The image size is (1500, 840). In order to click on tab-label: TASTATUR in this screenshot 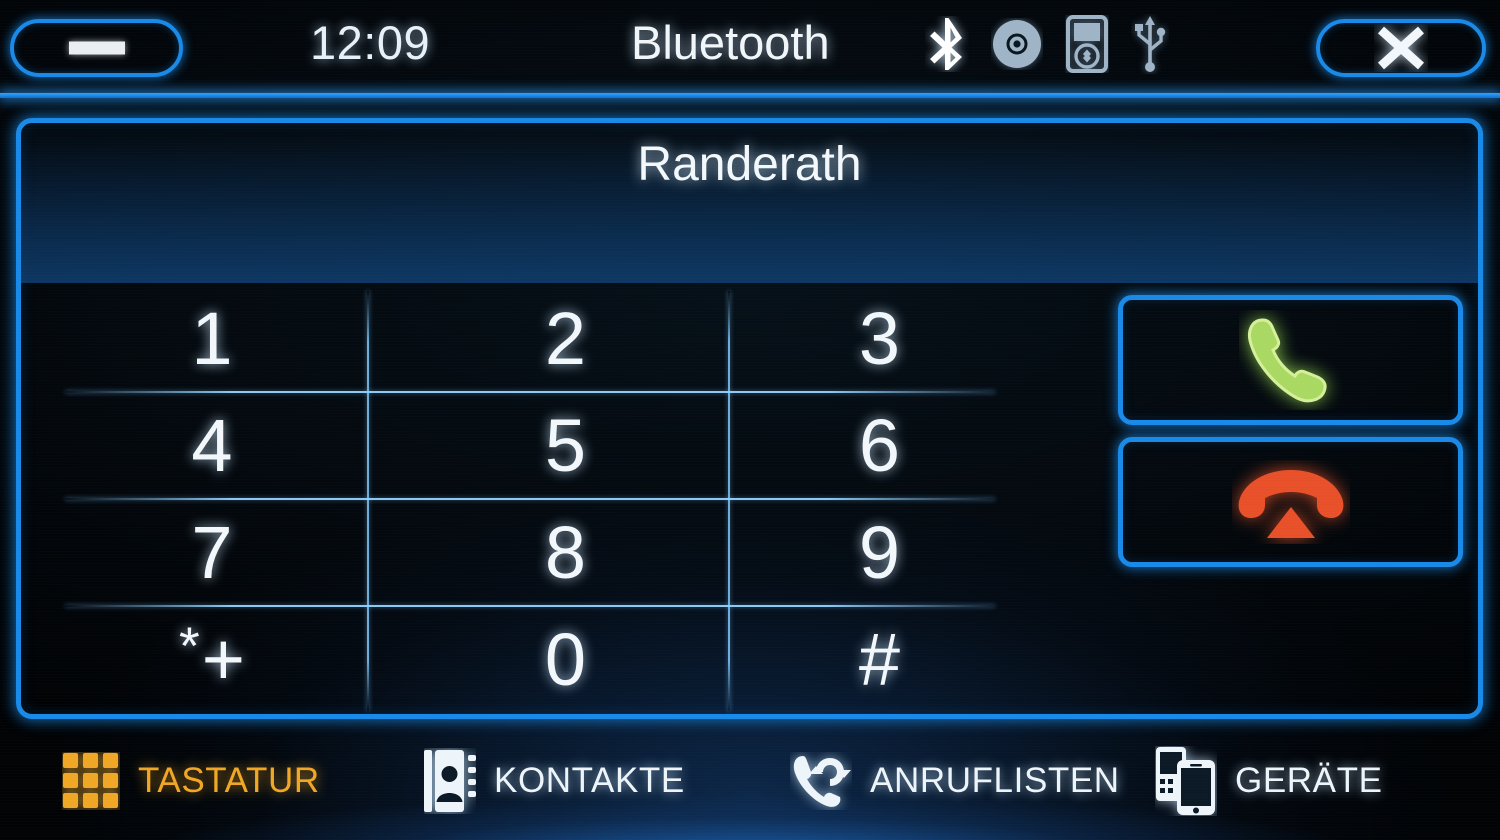, I will do `click(229, 780)`.